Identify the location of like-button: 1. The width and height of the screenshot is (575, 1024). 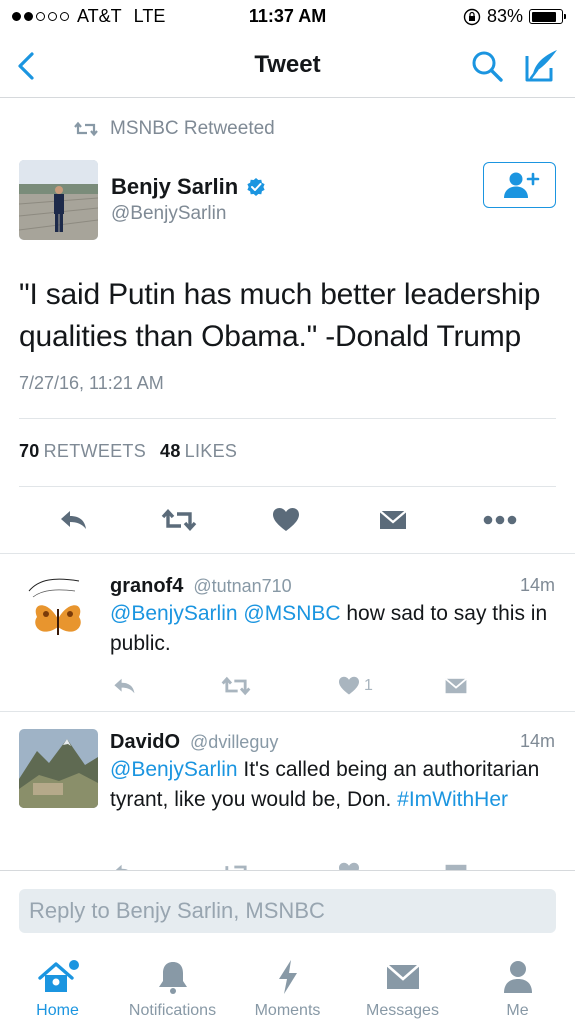
(355, 686).